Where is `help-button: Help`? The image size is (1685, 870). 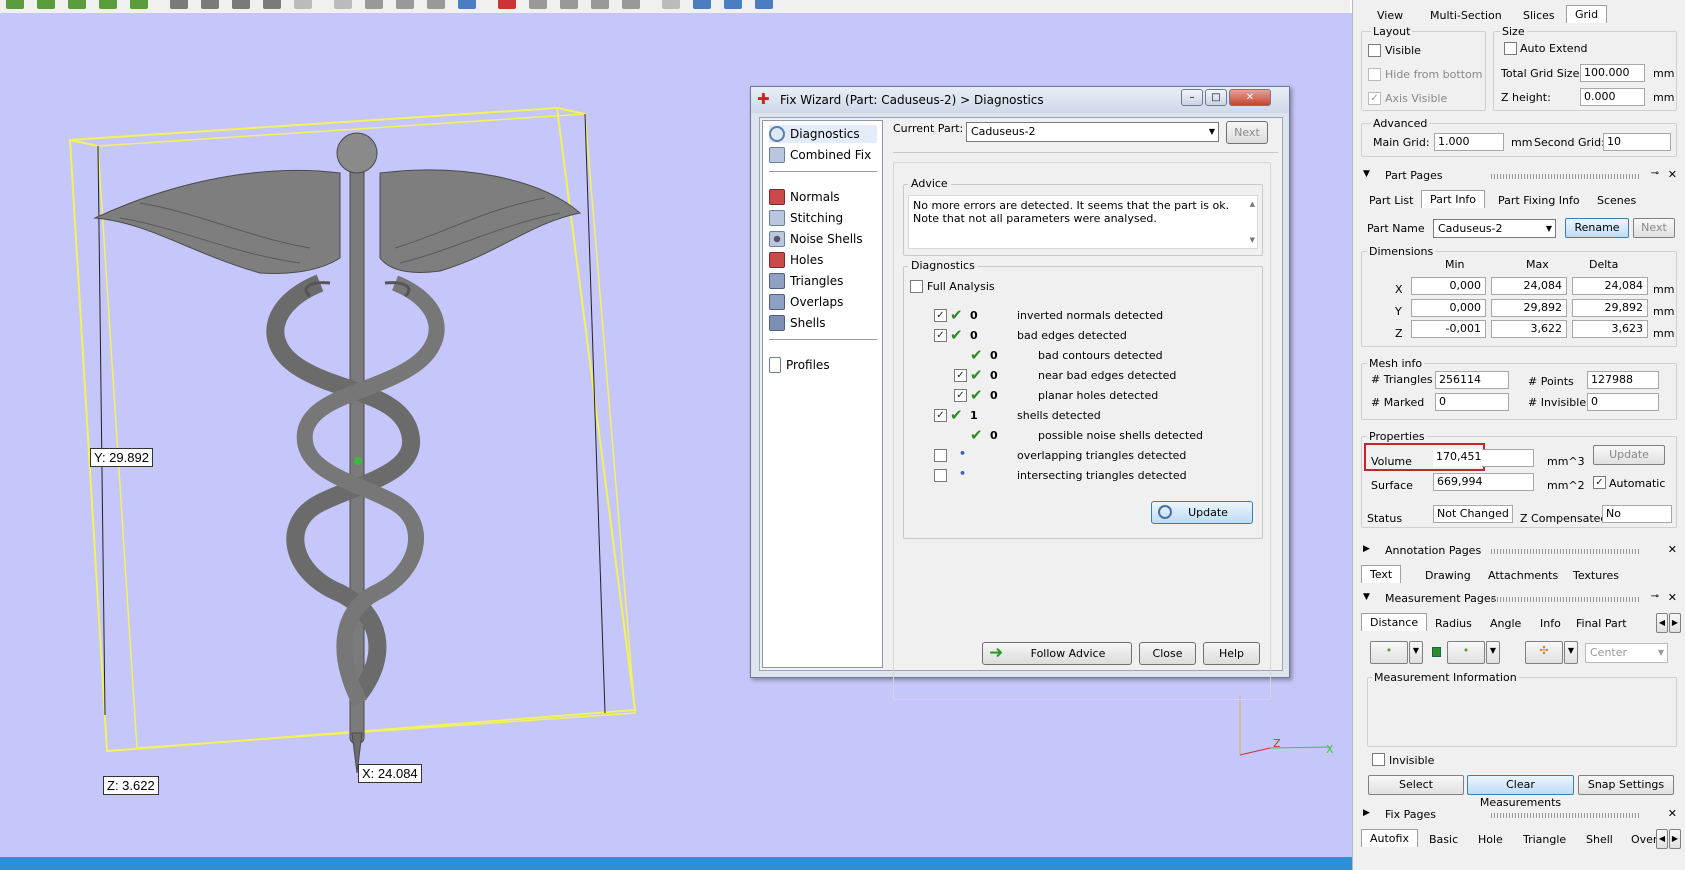
help-button: Help is located at coordinates (1231, 653).